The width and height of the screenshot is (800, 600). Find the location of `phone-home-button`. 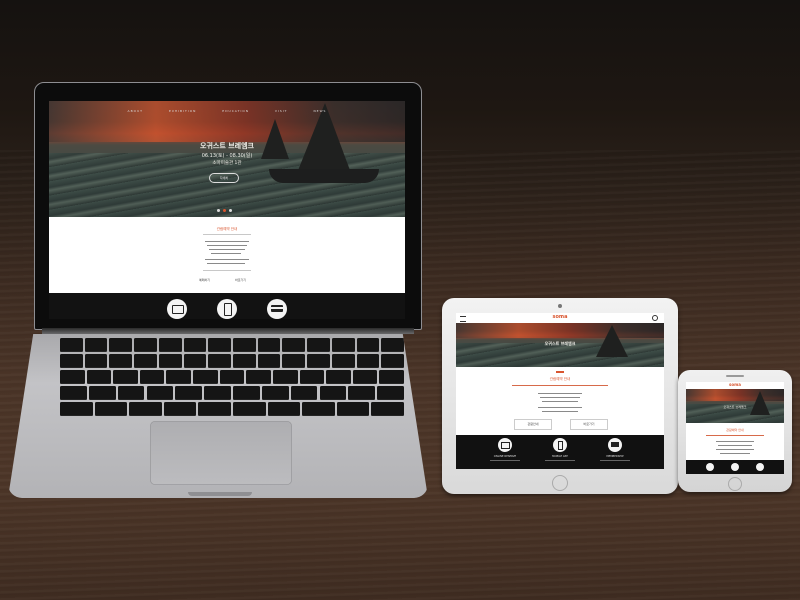

phone-home-button is located at coordinates (735, 484).